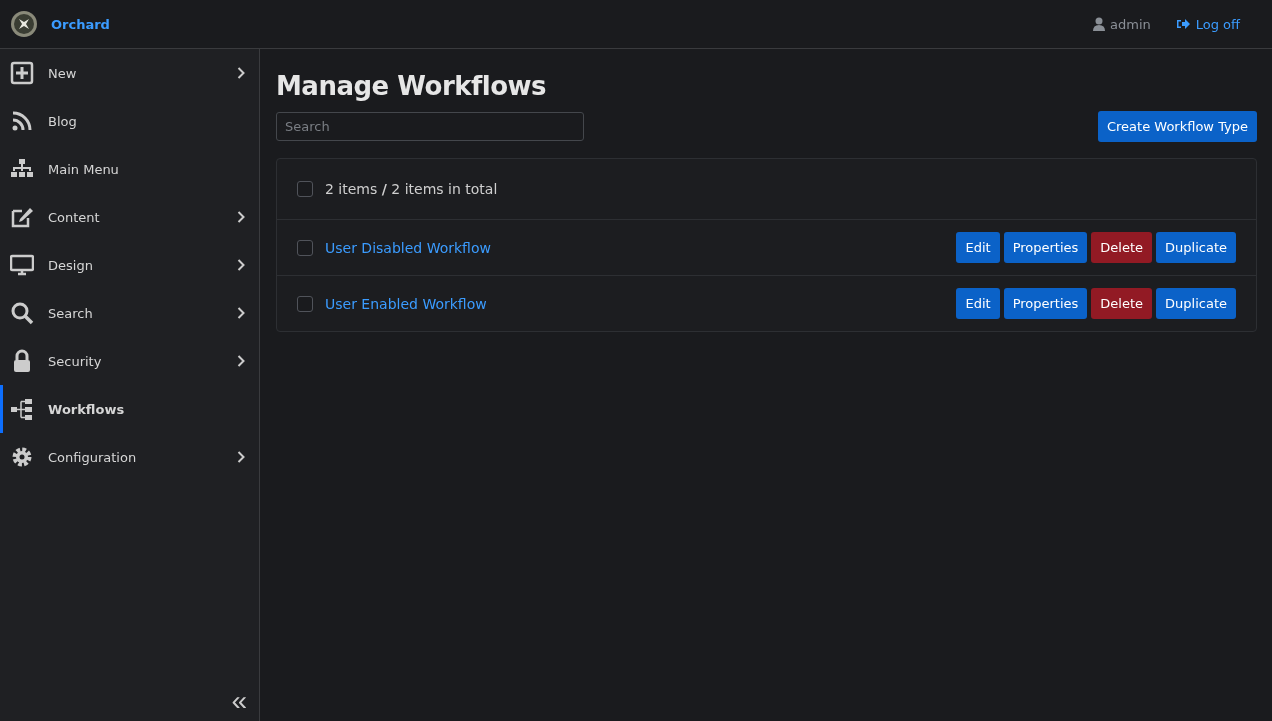 The image size is (1272, 721). I want to click on search-field: Search, so click(430, 126).